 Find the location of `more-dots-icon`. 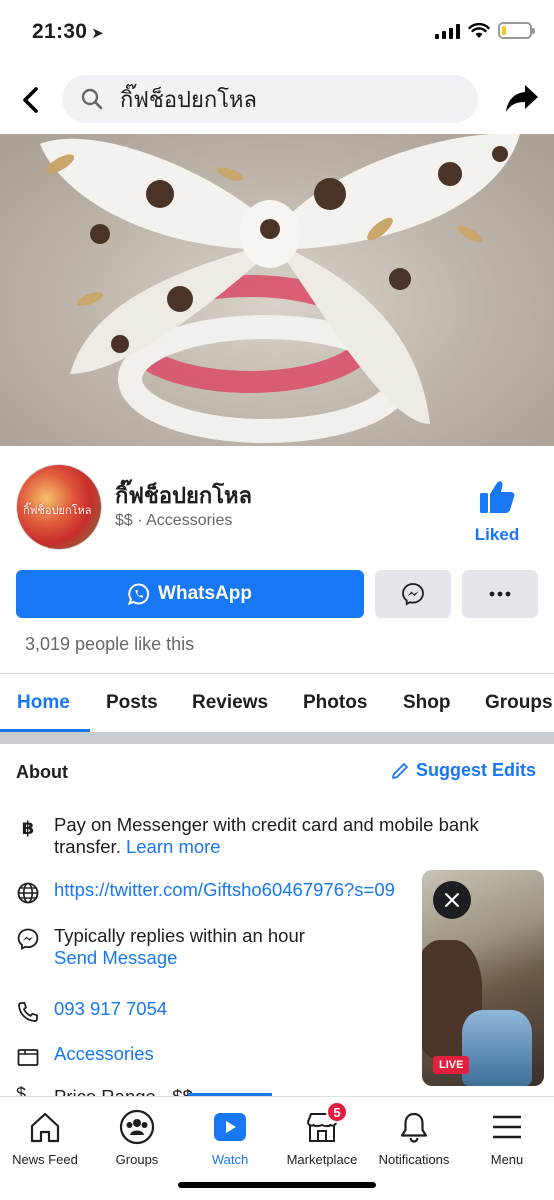

more-dots-icon is located at coordinates (500, 594).